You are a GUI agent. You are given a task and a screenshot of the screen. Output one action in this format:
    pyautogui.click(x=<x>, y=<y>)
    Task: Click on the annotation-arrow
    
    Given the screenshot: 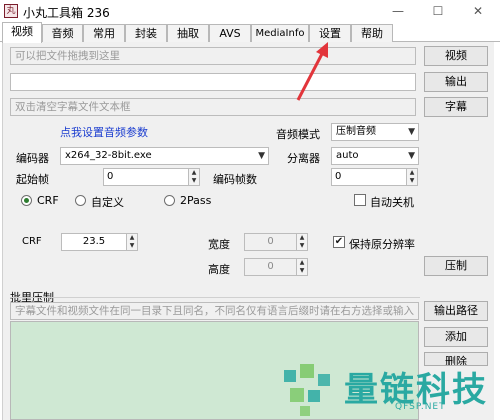 What is the action you would take?
    pyautogui.click(x=312, y=71)
    